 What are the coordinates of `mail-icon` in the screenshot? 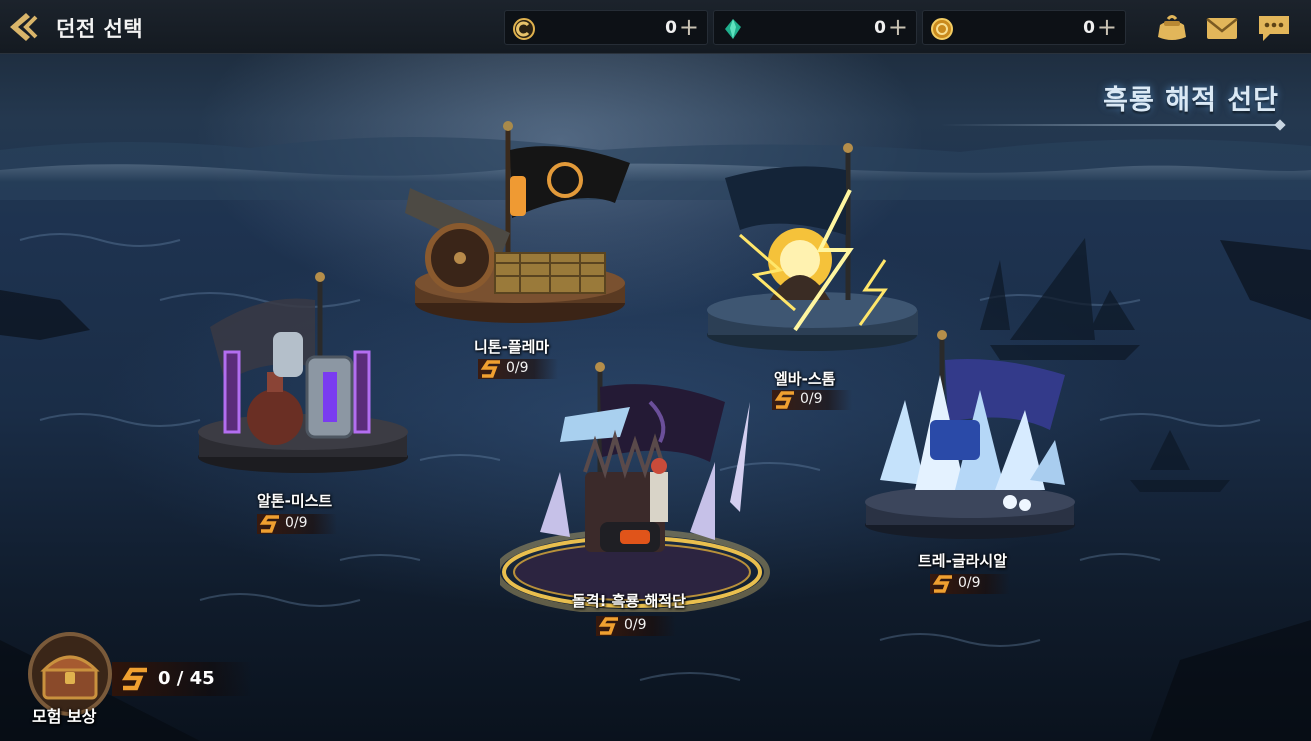 It's located at (1222, 28).